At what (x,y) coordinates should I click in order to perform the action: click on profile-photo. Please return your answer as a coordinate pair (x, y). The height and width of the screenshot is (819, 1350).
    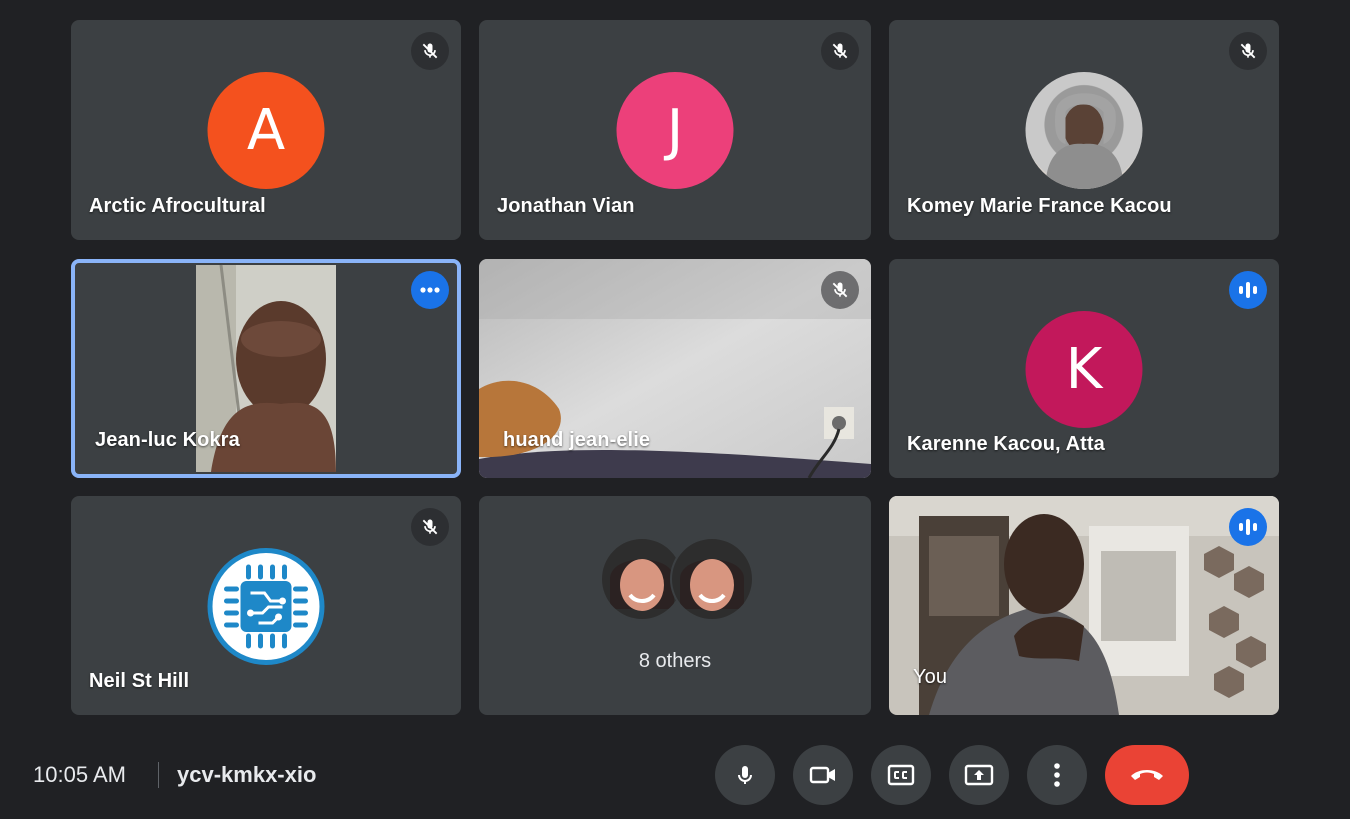
    Looking at the image, I should click on (1084, 130).